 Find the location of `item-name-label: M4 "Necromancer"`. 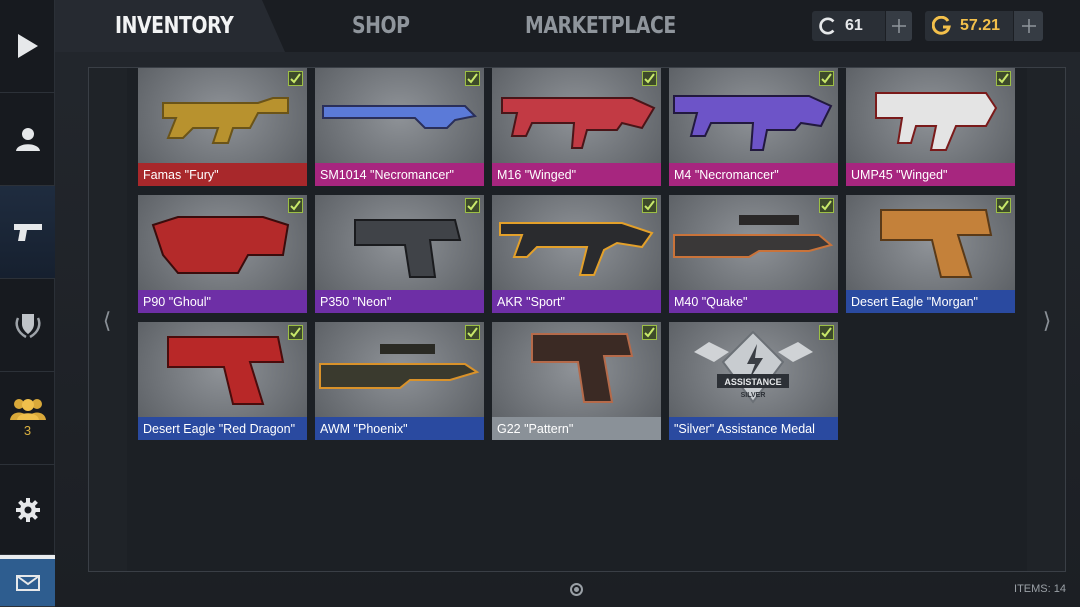

item-name-label: M4 "Necromancer" is located at coordinates (753, 174).